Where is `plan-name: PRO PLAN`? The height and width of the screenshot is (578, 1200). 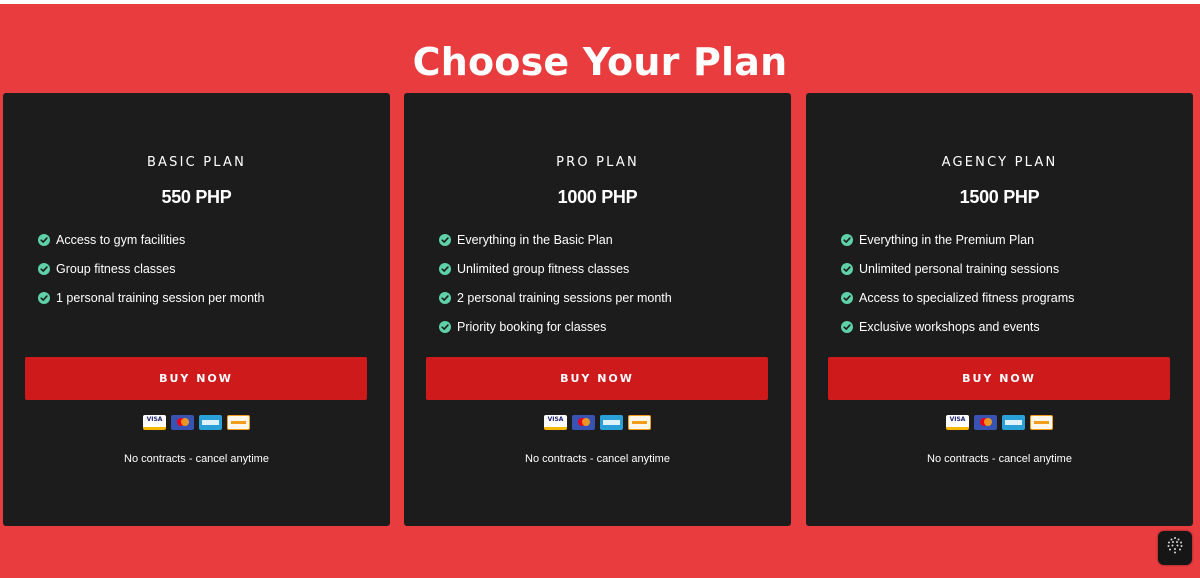 plan-name: PRO PLAN is located at coordinates (597, 162).